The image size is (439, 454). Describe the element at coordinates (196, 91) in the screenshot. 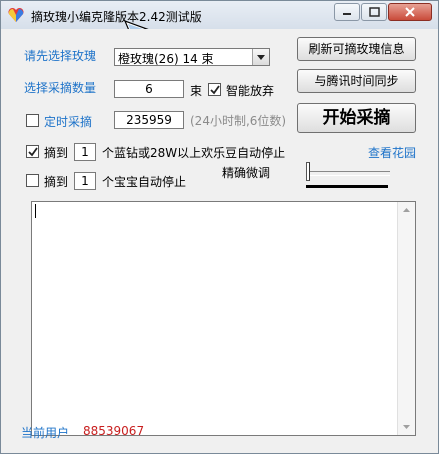

I see `unit-bunch-label: 束` at that location.